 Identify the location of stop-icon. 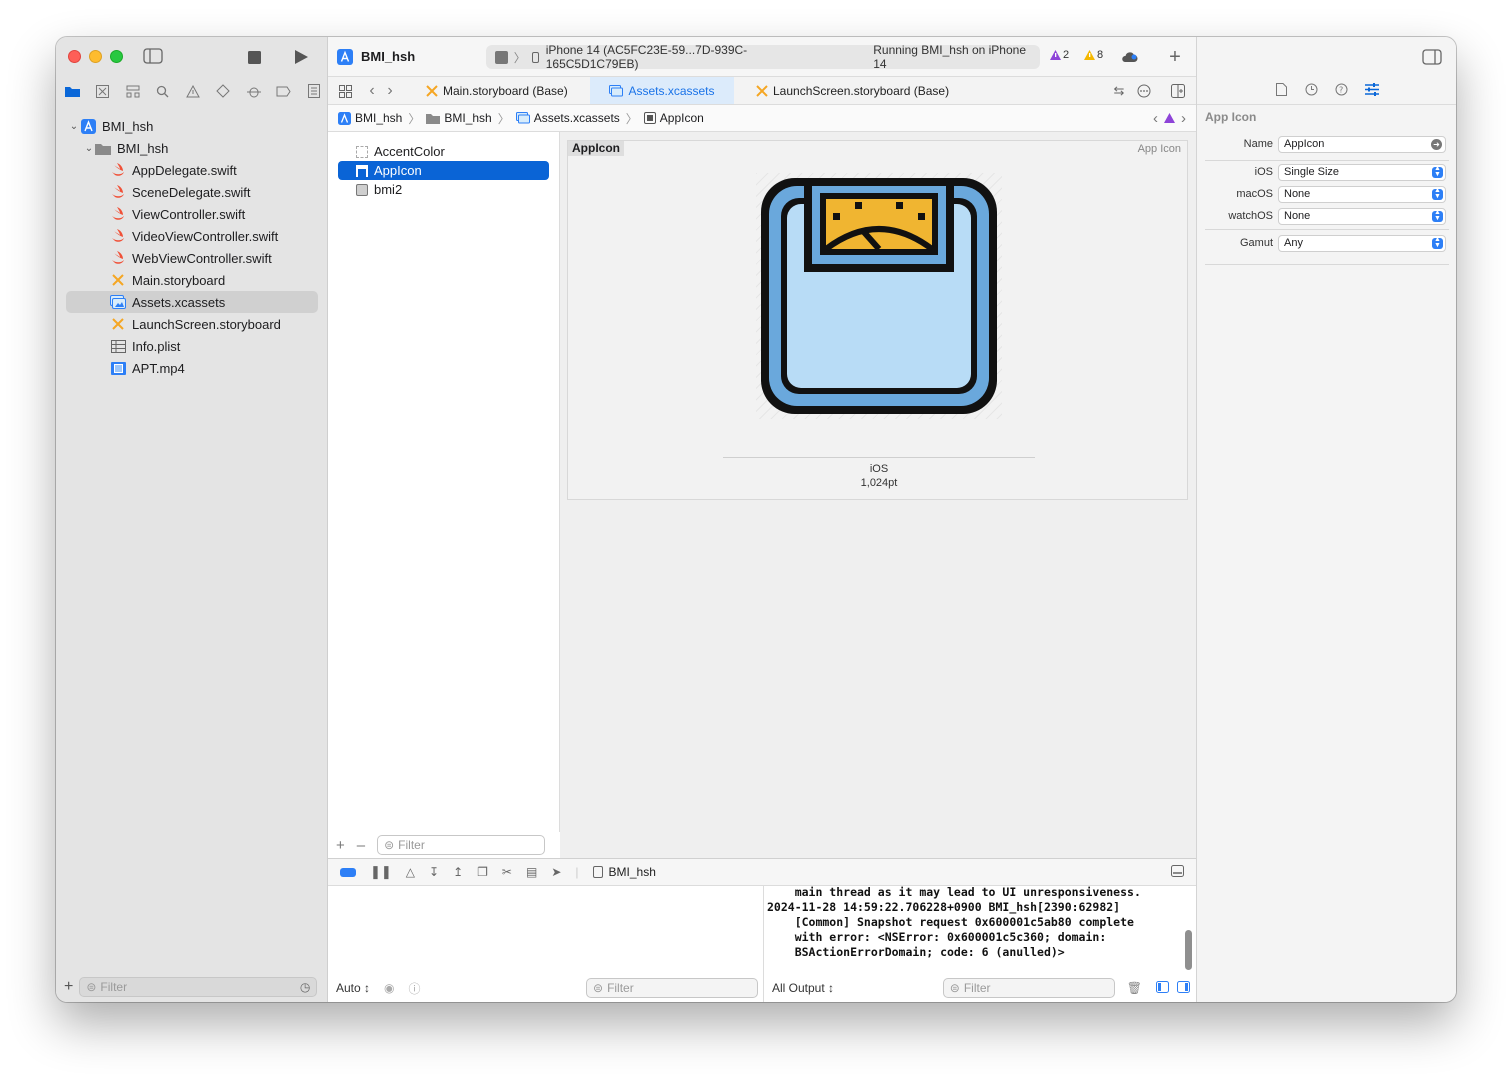
(254, 57).